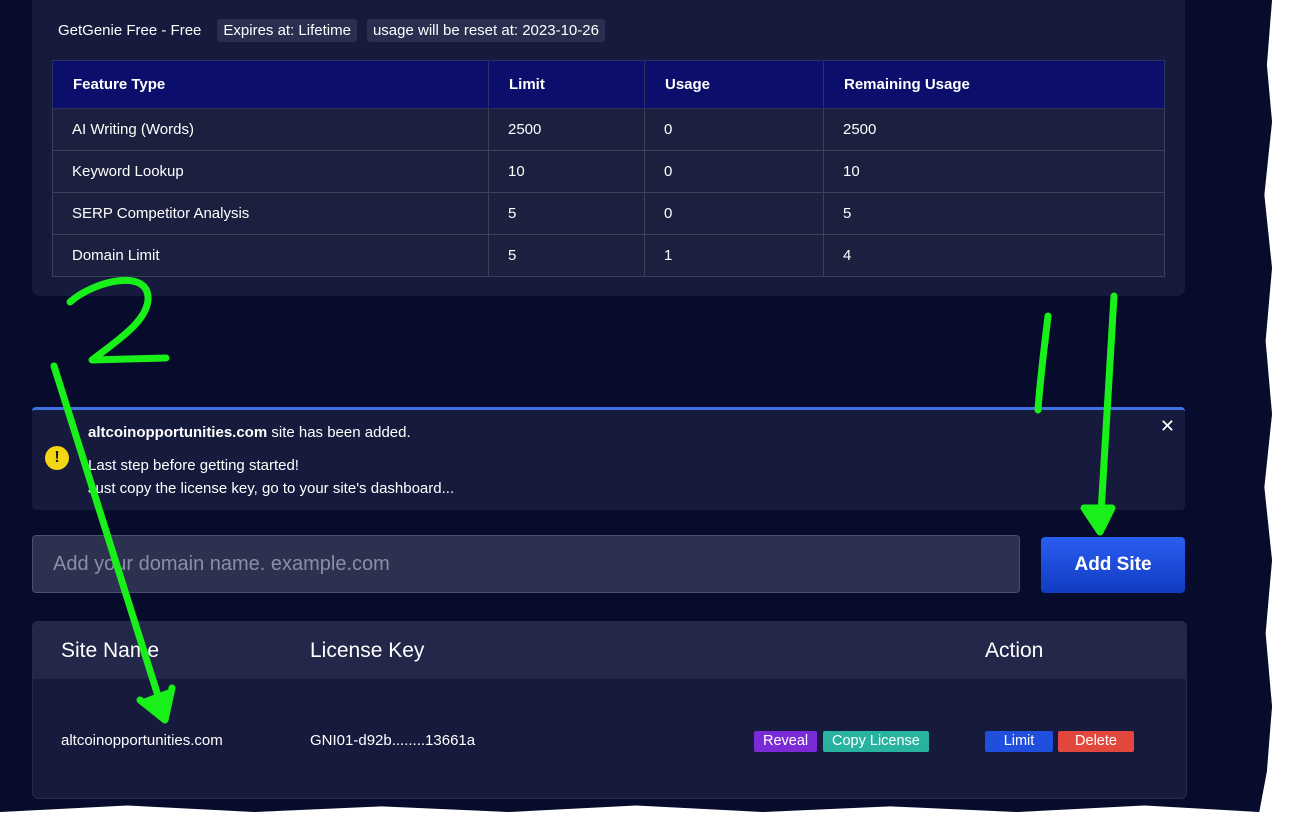 The width and height of the screenshot is (1292, 835). I want to click on table-row: Keyword Lookup 10 0 10, so click(608, 171).